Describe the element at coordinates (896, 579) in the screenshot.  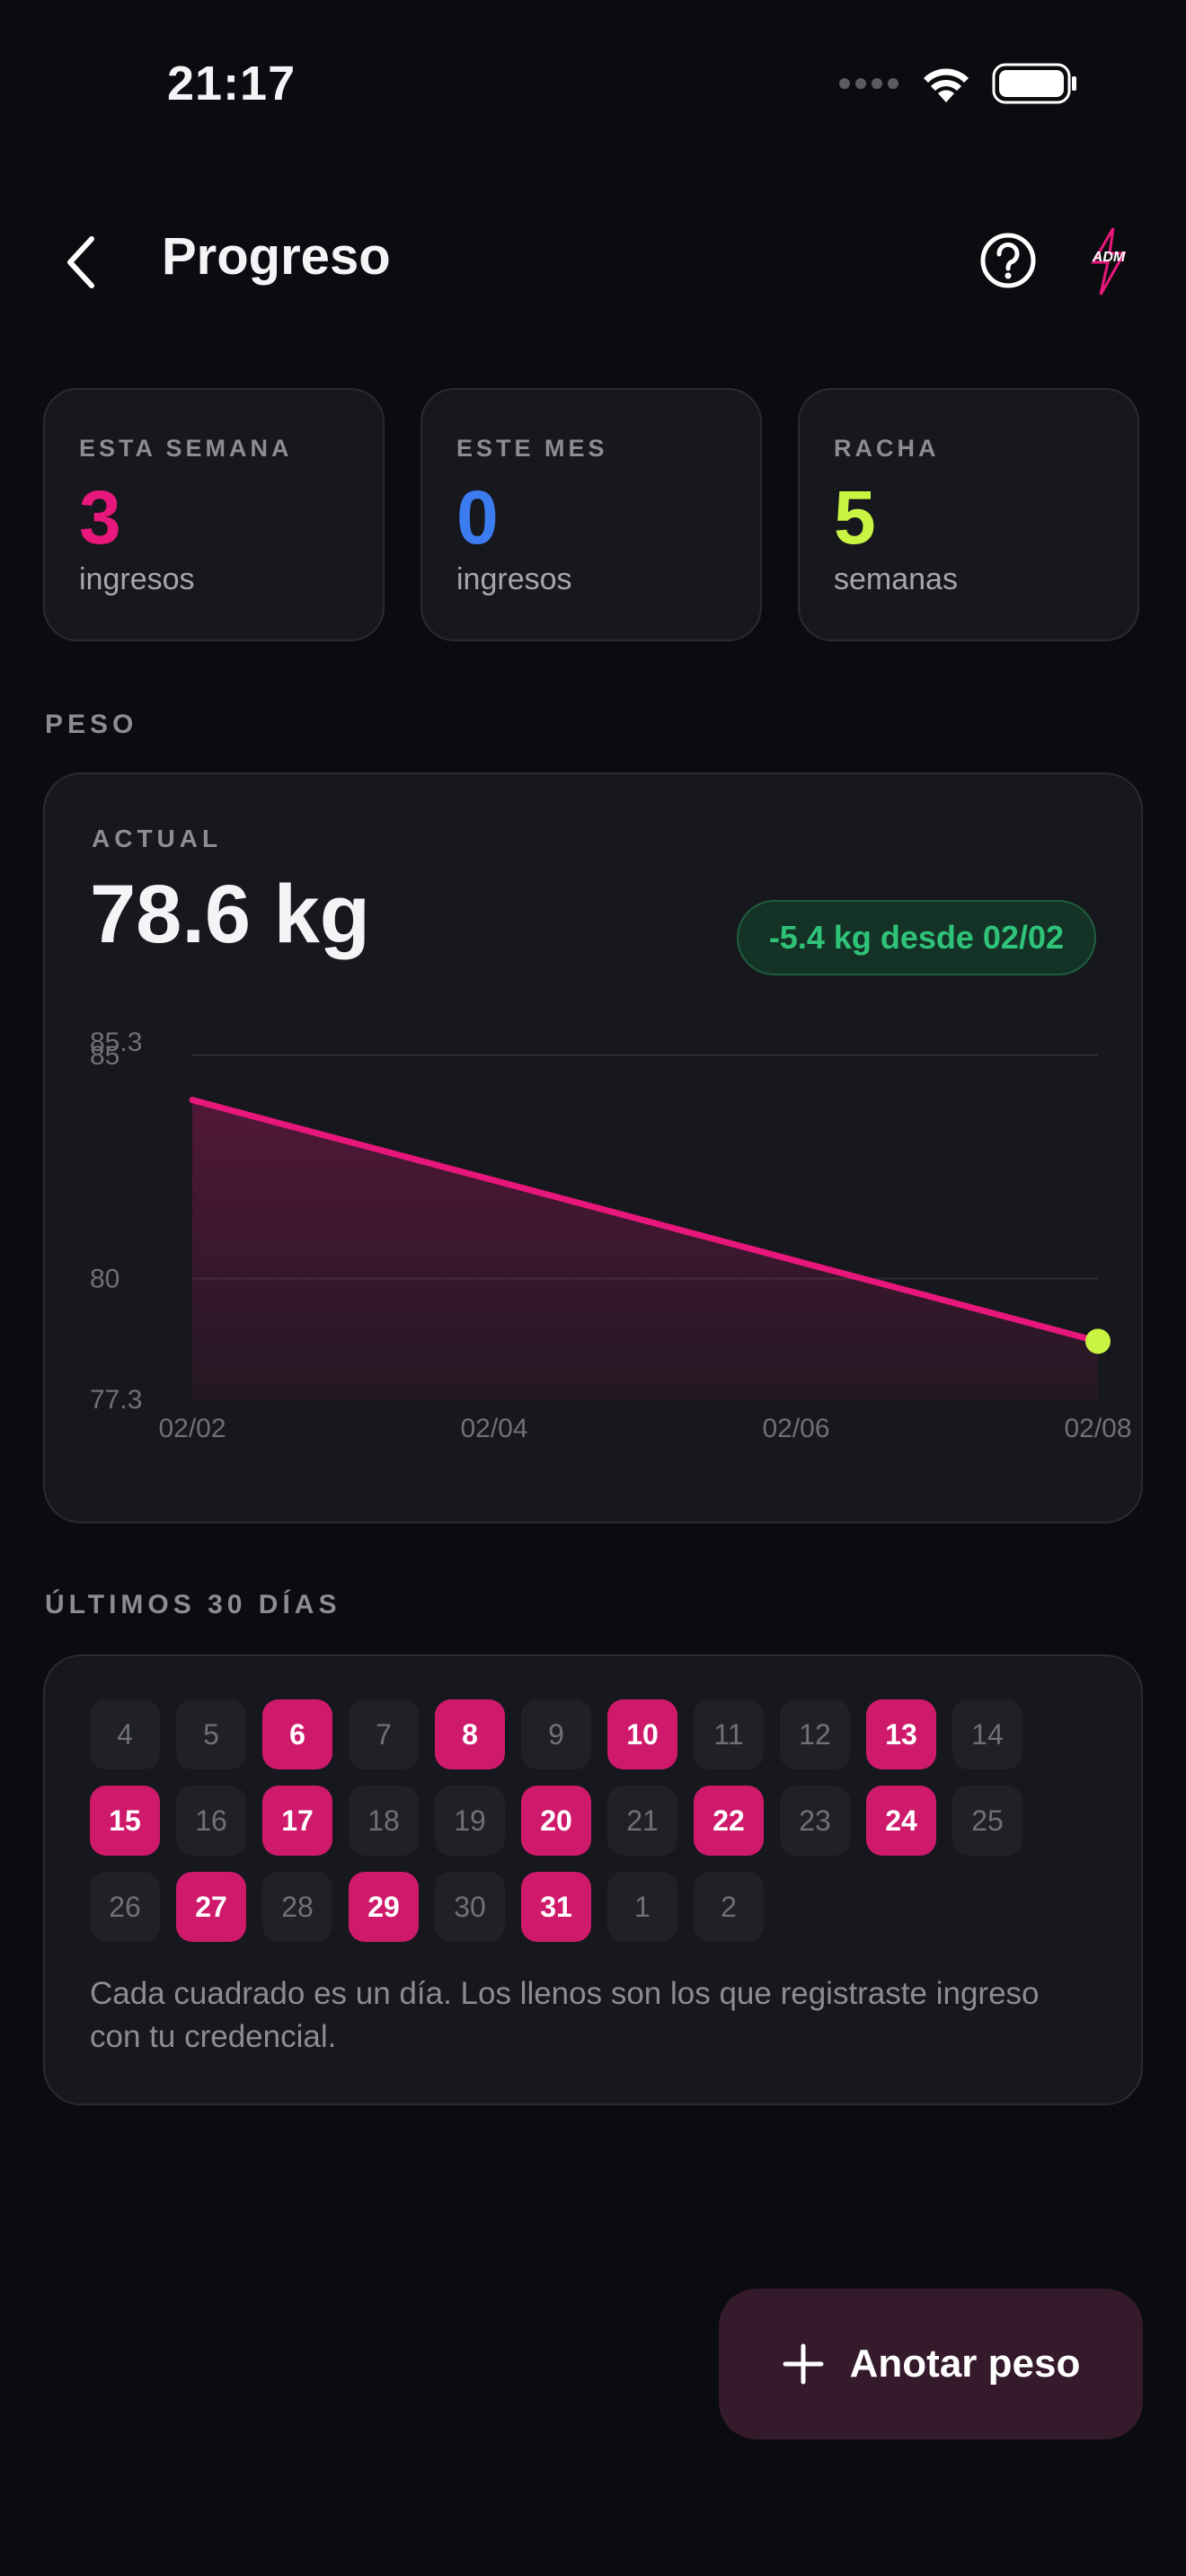
I see `stat-unit: semanas` at that location.